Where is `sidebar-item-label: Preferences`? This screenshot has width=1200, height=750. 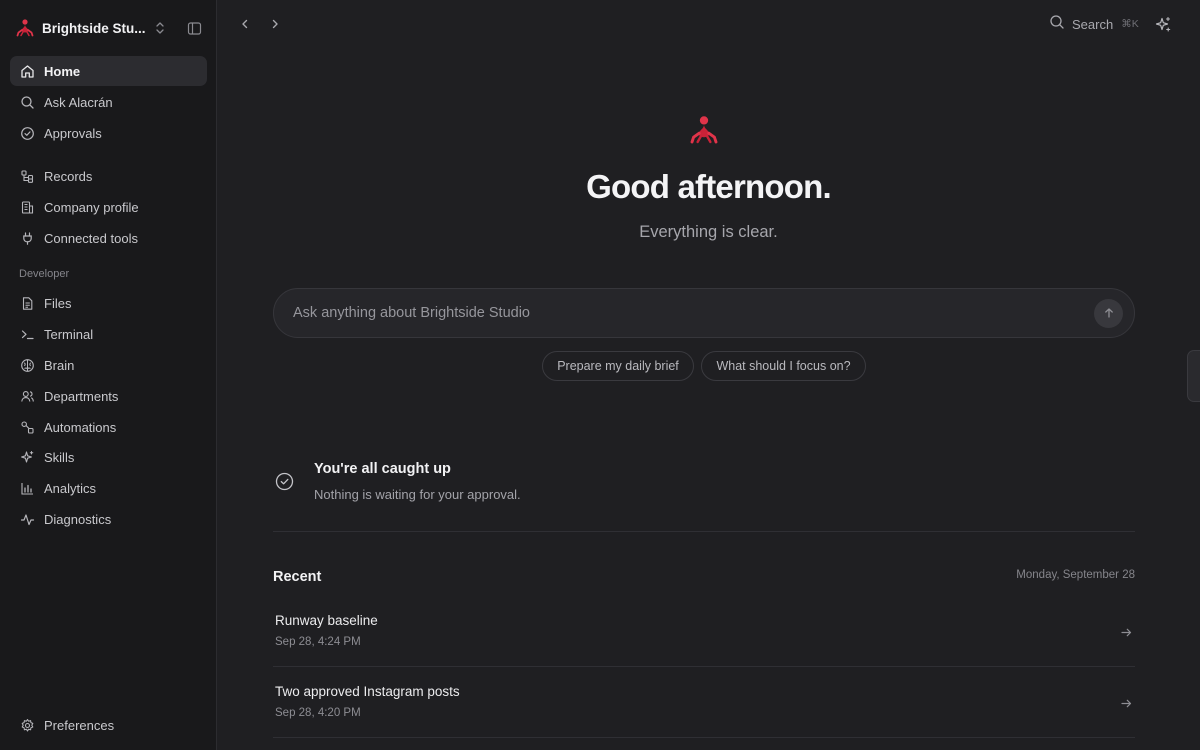 sidebar-item-label: Preferences is located at coordinates (79, 725).